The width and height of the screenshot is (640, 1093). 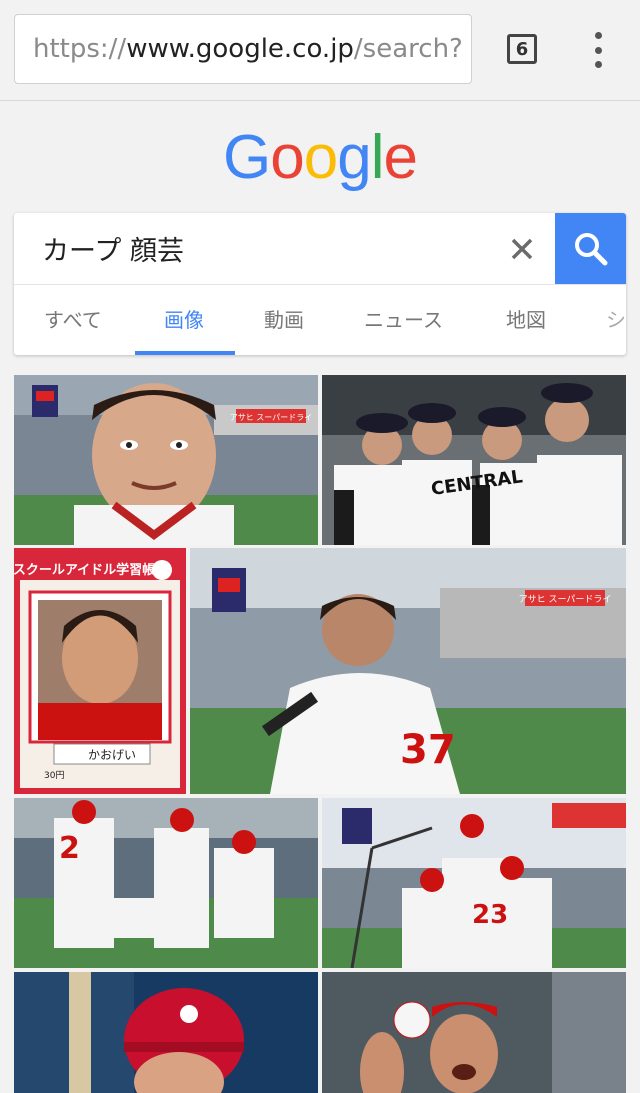 I want to click on tab-maps: 地図, so click(x=526, y=320).